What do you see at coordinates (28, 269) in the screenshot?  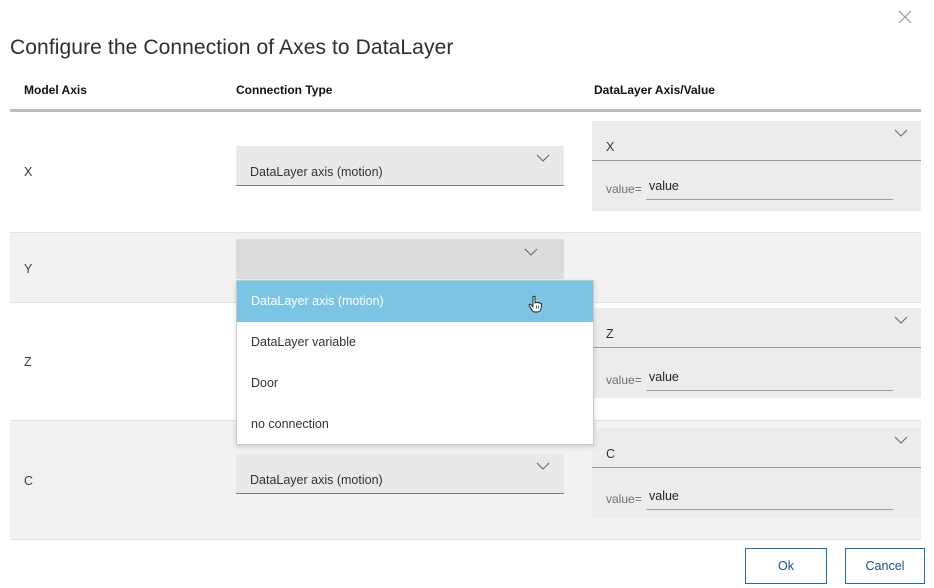 I see `model-axis-label: Y` at bounding box center [28, 269].